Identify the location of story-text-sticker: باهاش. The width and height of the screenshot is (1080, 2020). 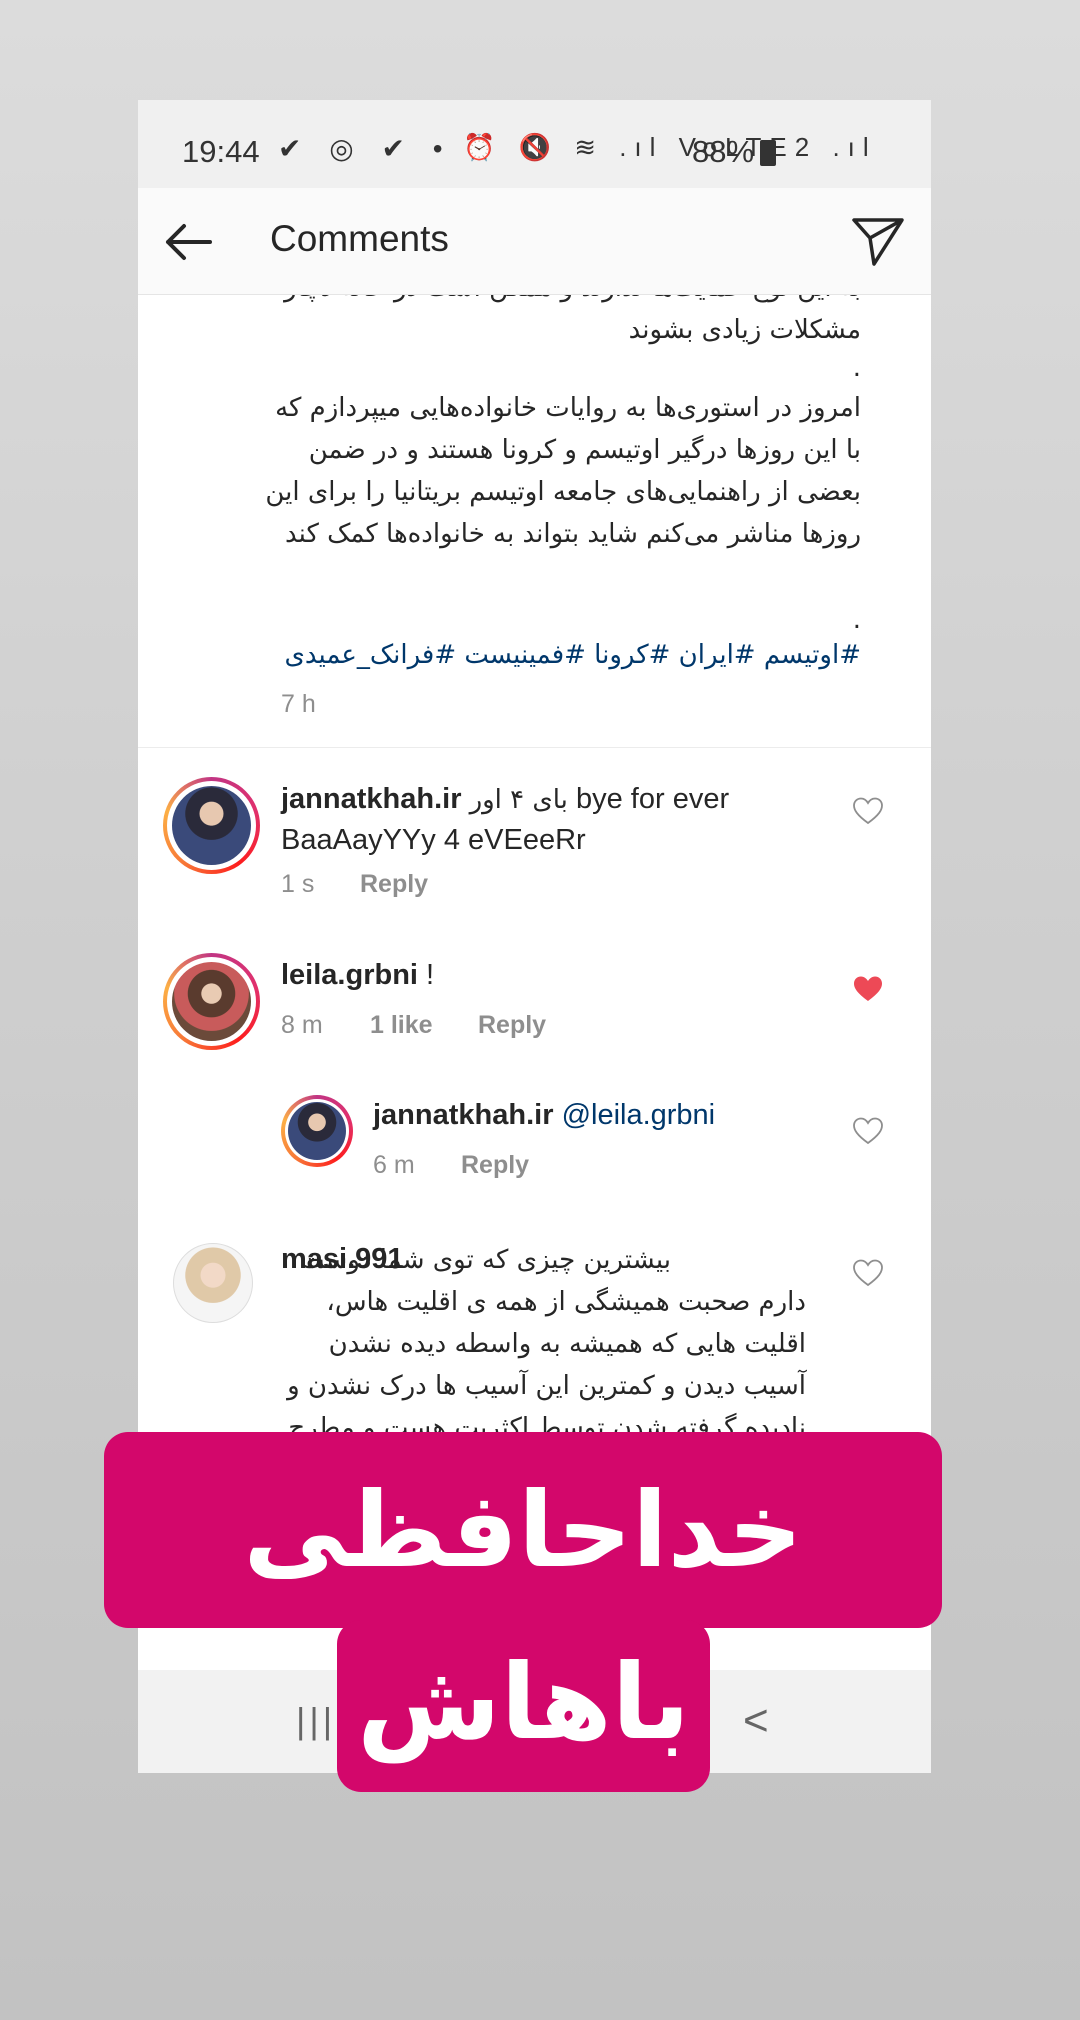
(523, 1706).